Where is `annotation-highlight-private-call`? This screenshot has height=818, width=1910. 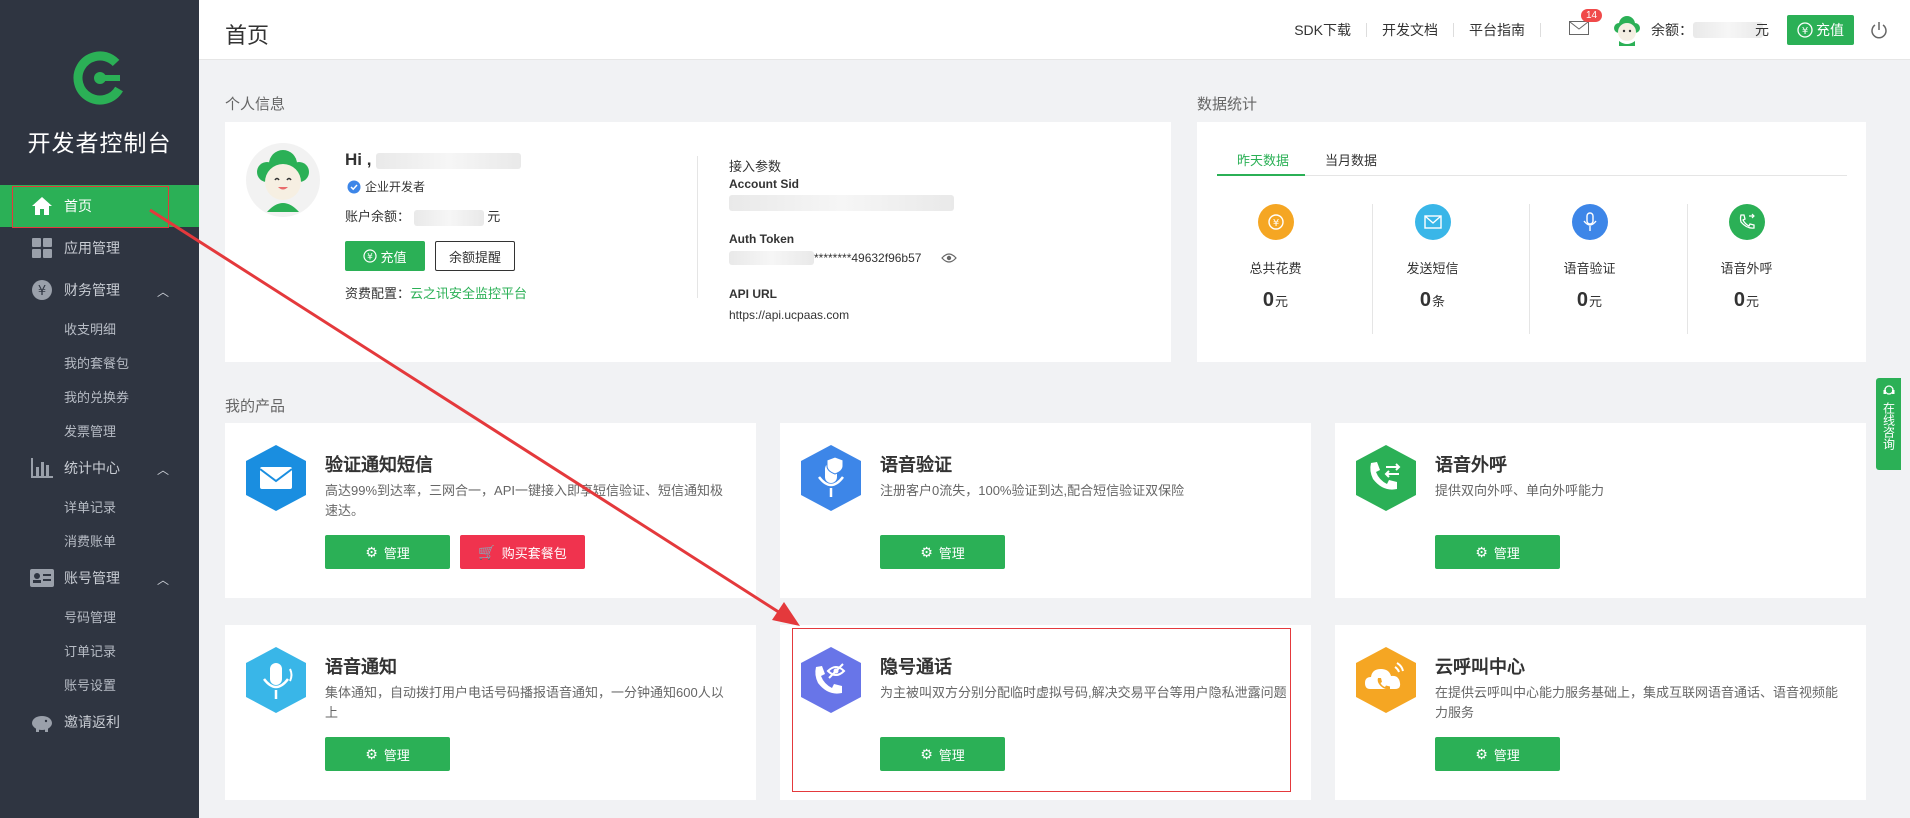
annotation-highlight-private-call is located at coordinates (1041, 710).